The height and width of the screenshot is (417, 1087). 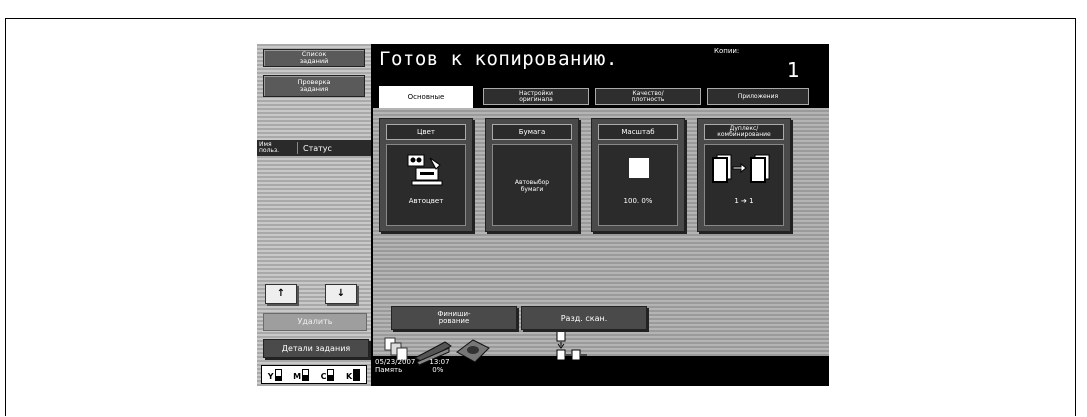 I want to click on toner-m-label: M, so click(x=297, y=376).